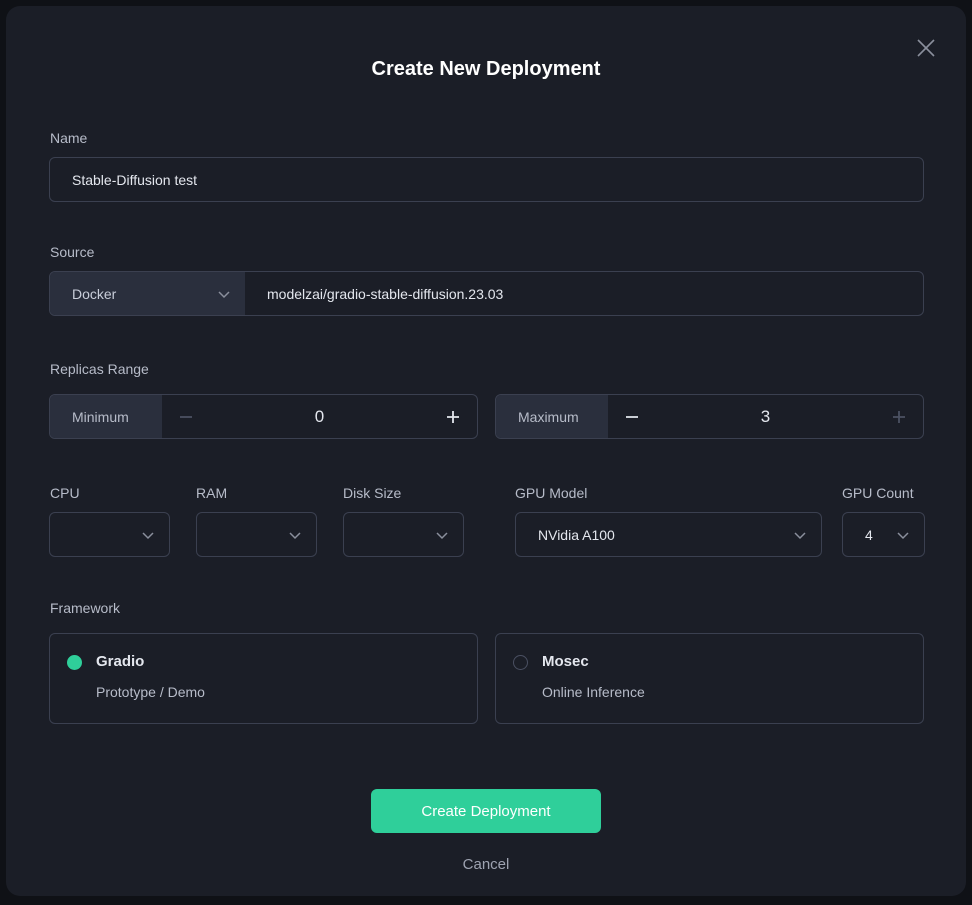 The width and height of the screenshot is (972, 905). I want to click on replicas-label: Replicas Range, so click(99, 369).